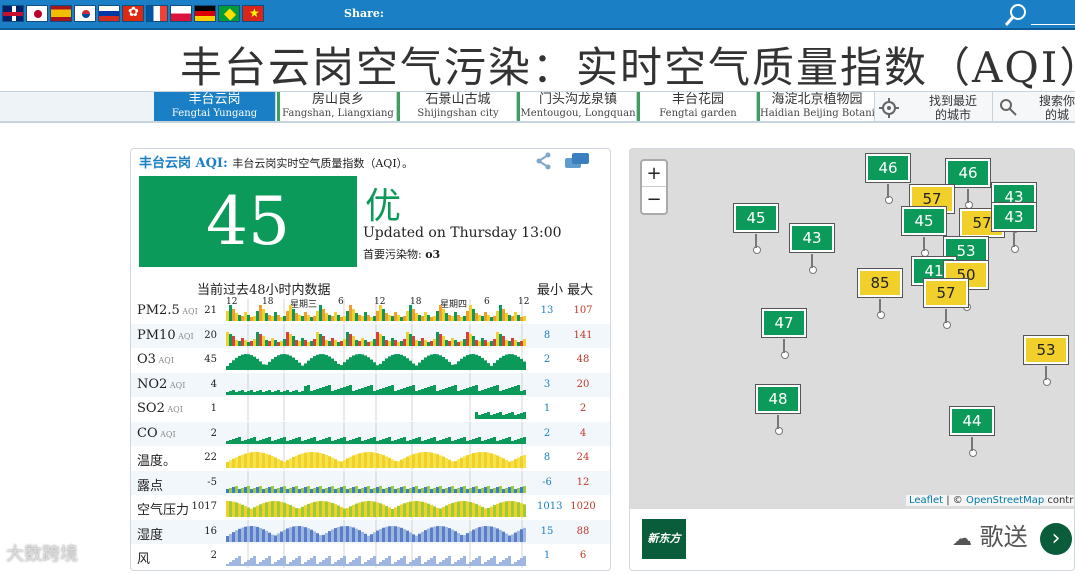 The height and width of the screenshot is (574, 1075). What do you see at coordinates (215, 106) in the screenshot?
I see `tab-fengtai-yungang: 丰台云岗 Fengtai Yungang` at bounding box center [215, 106].